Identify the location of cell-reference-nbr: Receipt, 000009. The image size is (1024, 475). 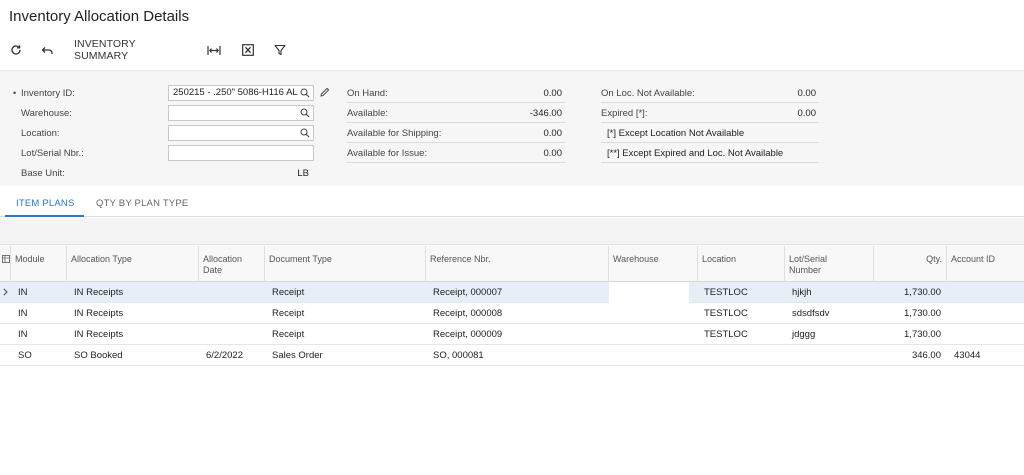
(519, 334).